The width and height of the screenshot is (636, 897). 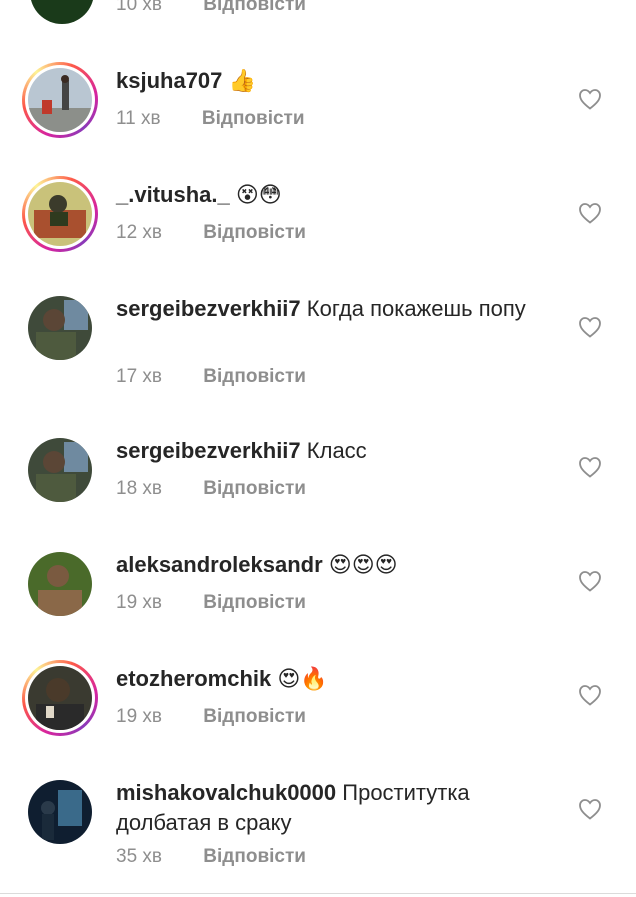 I want to click on comment-emoji: 👍, so click(x=242, y=81).